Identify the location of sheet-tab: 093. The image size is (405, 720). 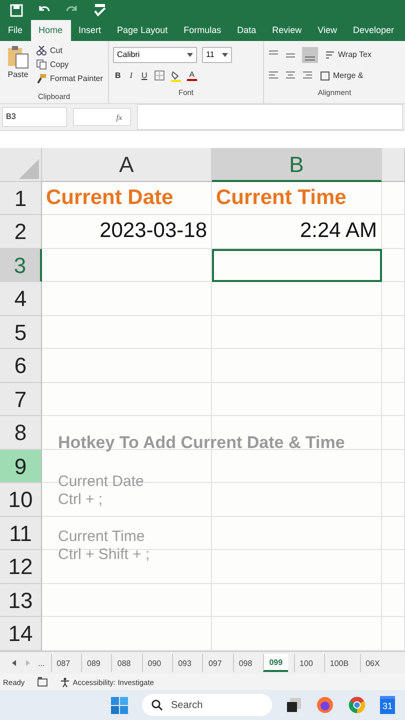
(184, 663).